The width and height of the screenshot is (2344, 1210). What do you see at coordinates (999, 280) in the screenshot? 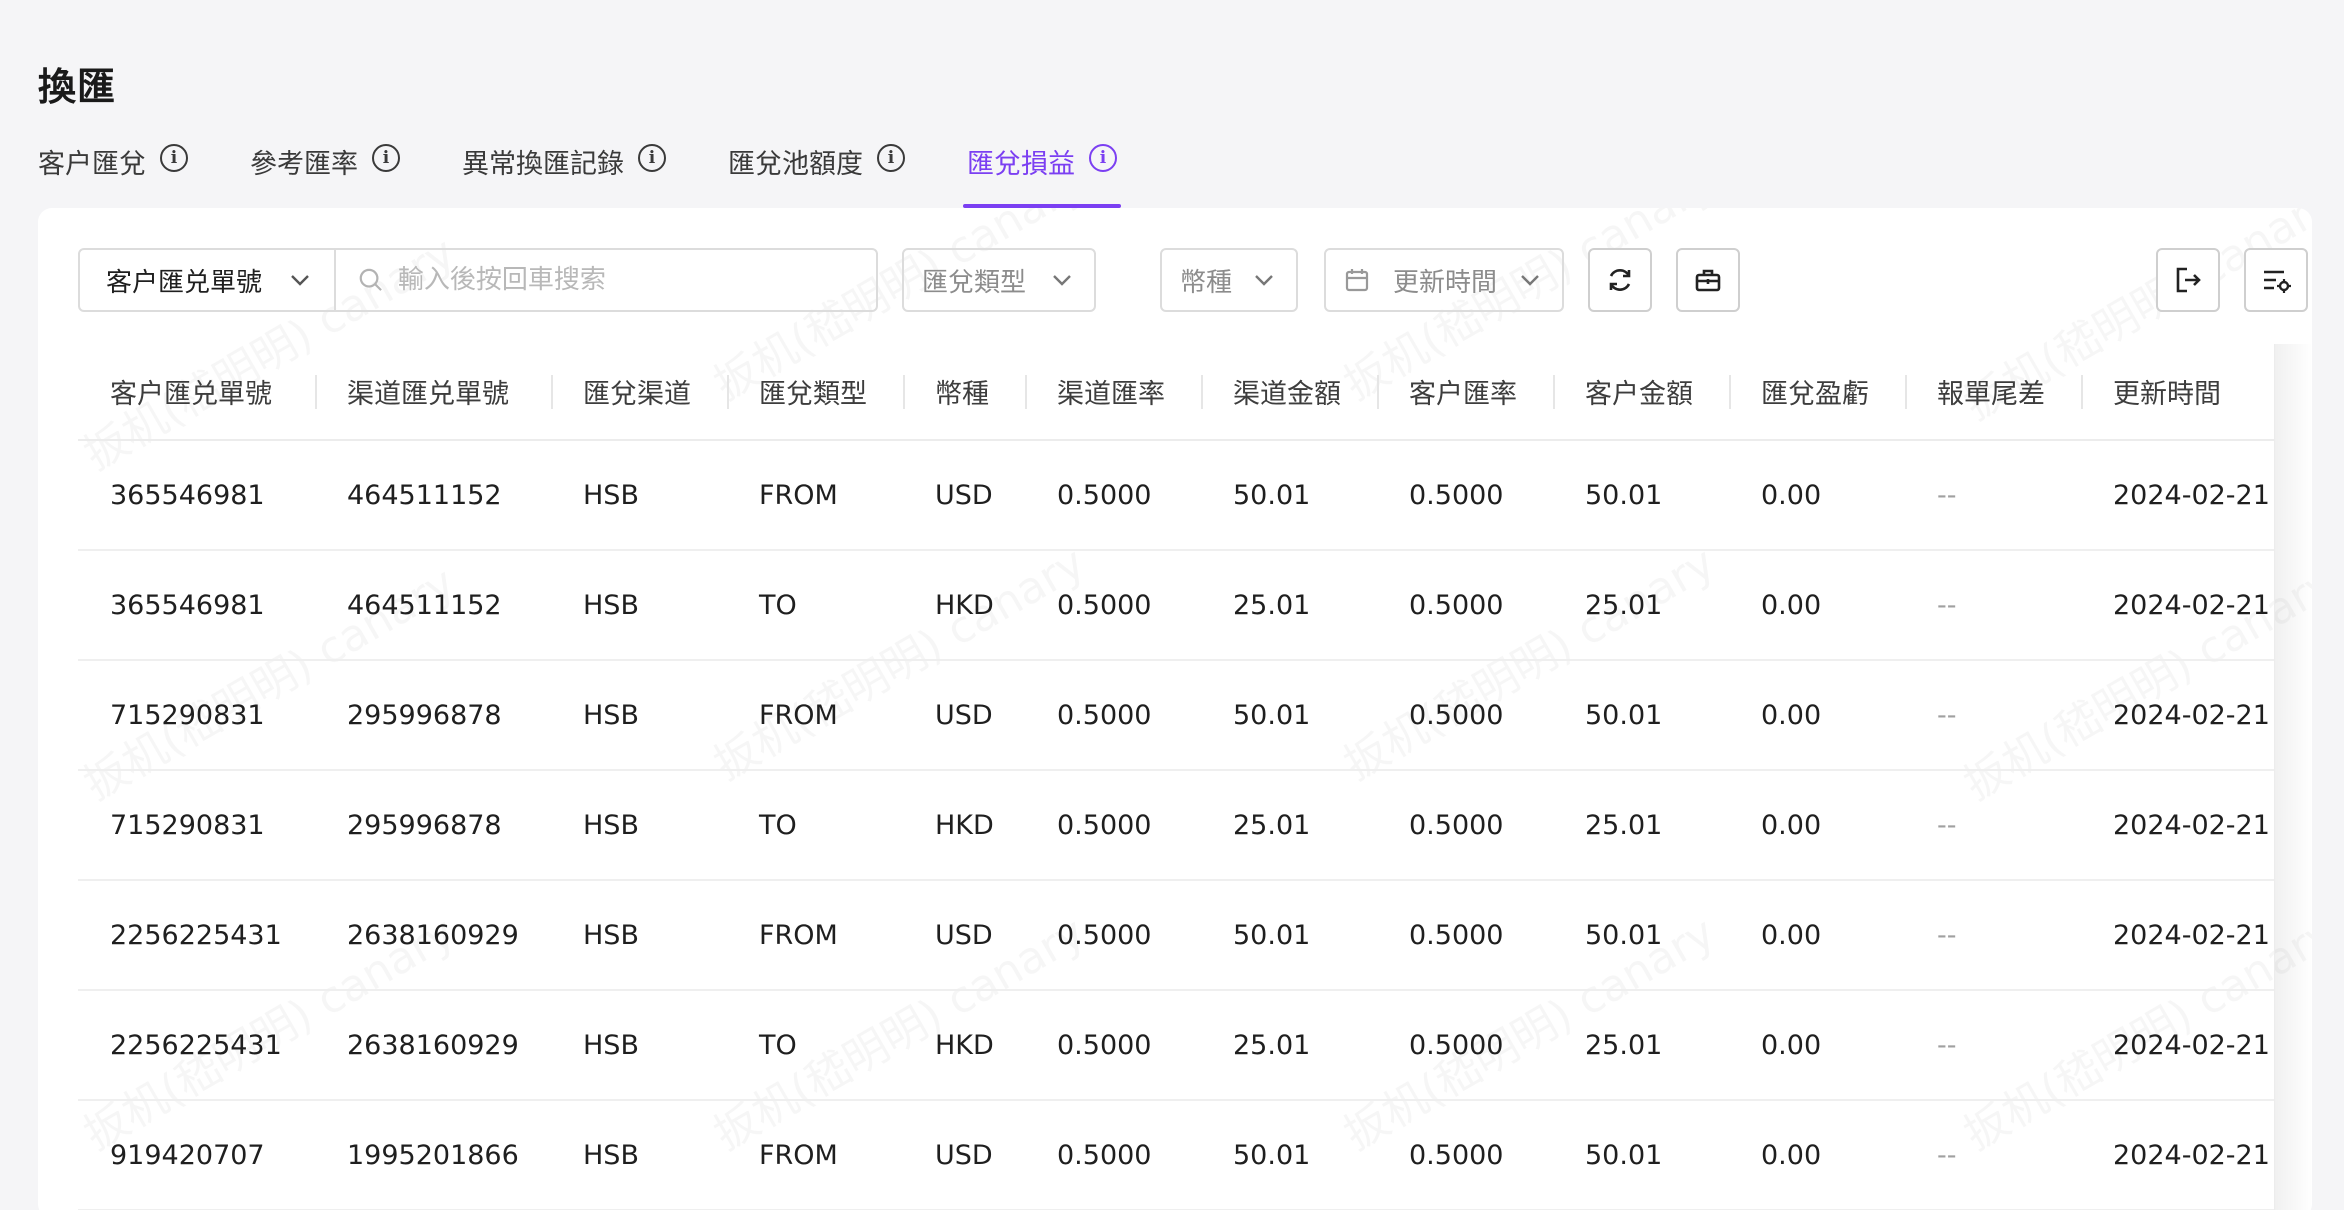
I see `exchange-type-filter: 匯兌類型` at bounding box center [999, 280].